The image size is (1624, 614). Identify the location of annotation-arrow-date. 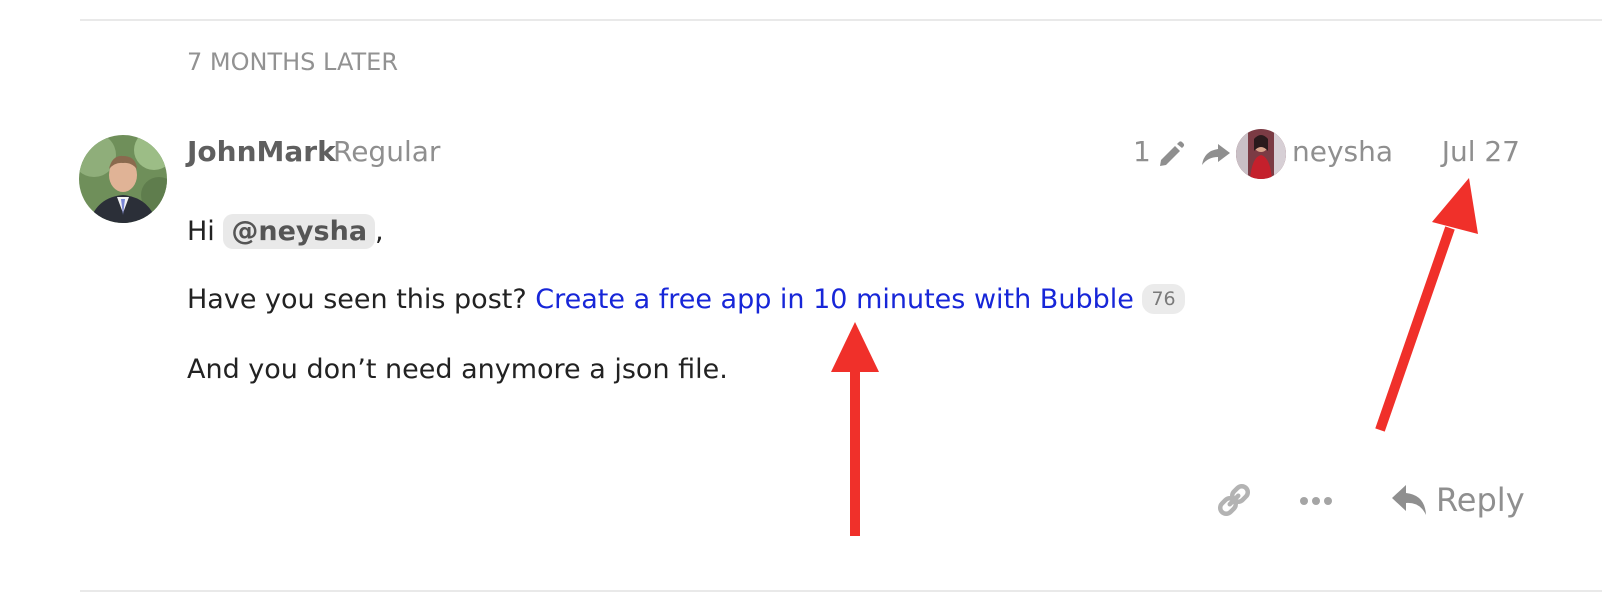
(1426, 305).